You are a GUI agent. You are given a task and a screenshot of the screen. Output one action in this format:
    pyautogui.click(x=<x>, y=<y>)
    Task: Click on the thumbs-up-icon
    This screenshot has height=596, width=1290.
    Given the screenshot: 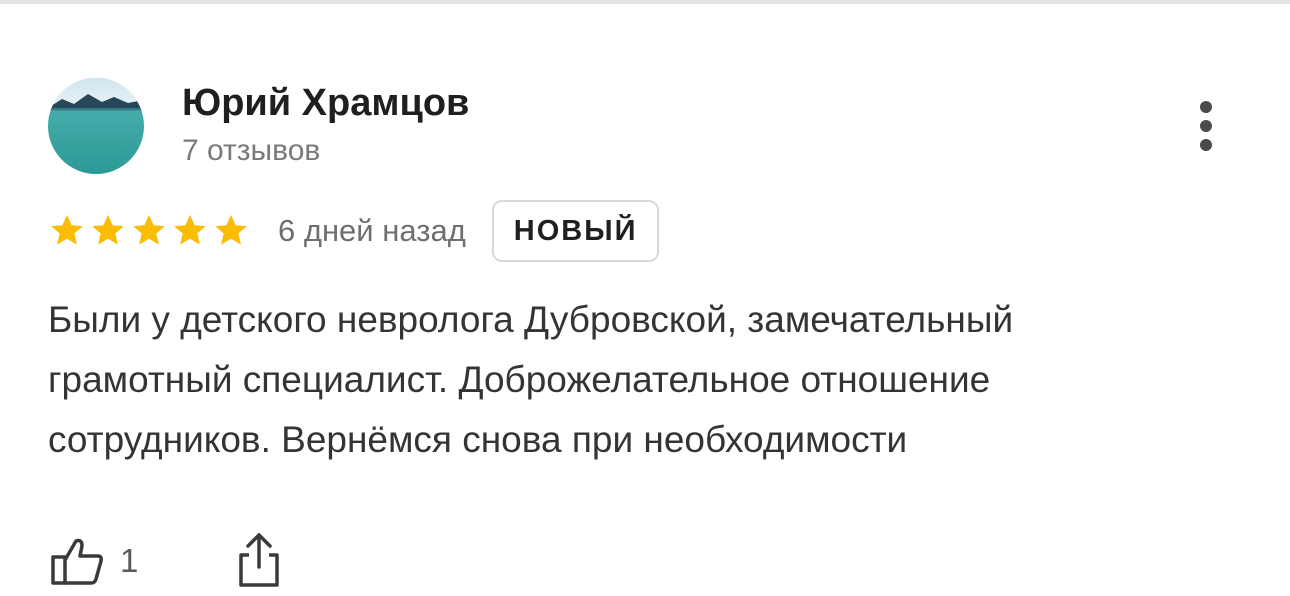 What is the action you would take?
    pyautogui.click(x=77, y=561)
    